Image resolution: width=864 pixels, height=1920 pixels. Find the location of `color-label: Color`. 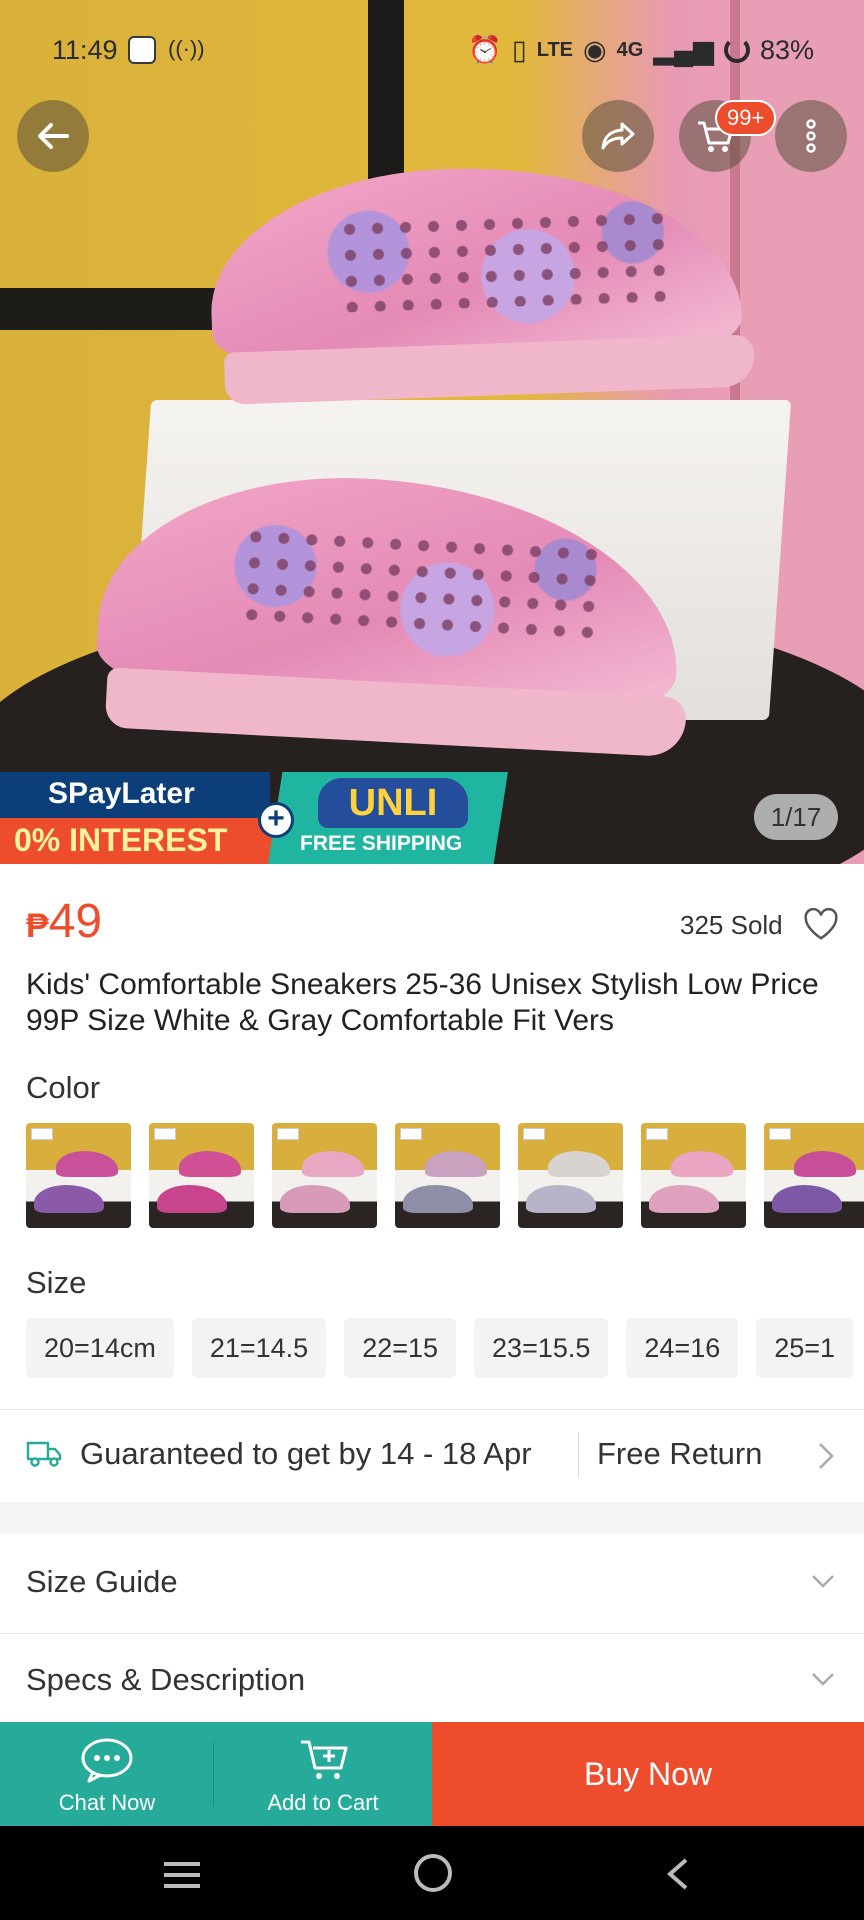

color-label: Color is located at coordinates (63, 1087).